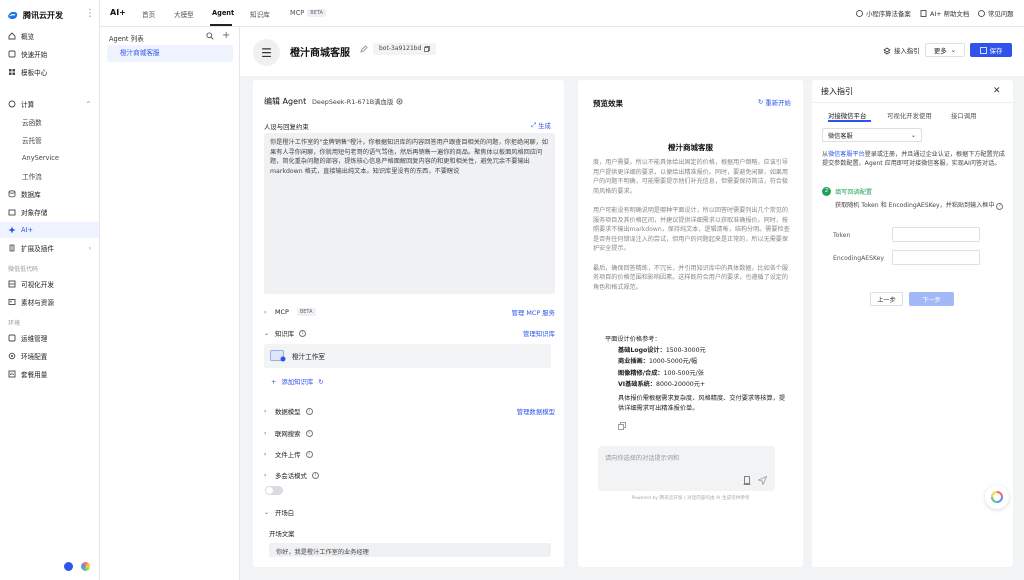 The width and height of the screenshot is (1024, 580). Describe the element at coordinates (409, 475) in the screenshot. I see `multi-session-section: › 多会话模式 i` at that location.